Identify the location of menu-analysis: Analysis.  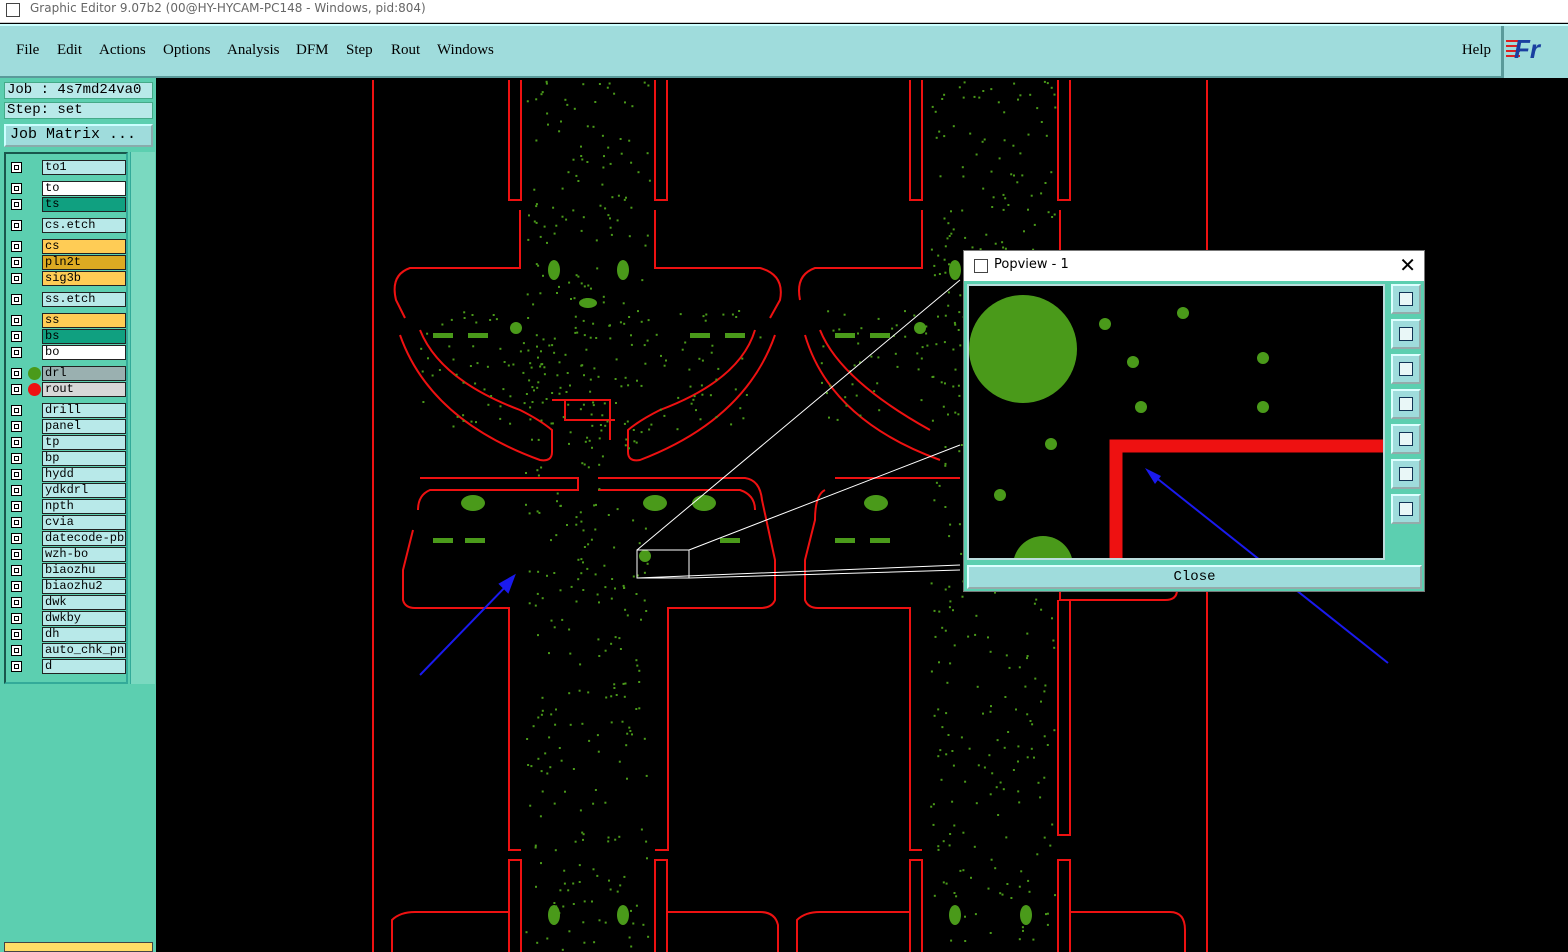
(253, 50).